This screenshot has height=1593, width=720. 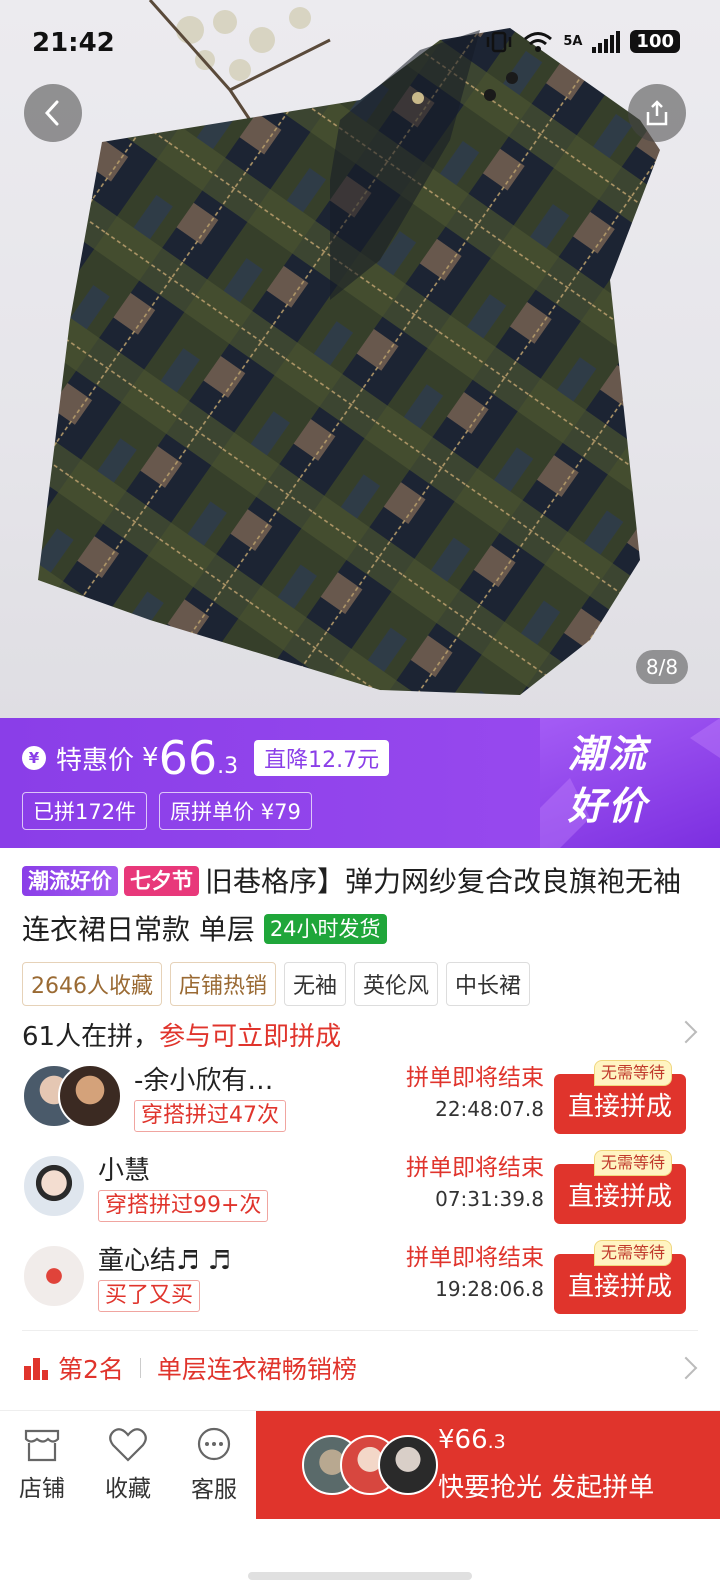 What do you see at coordinates (161, 881) in the screenshot?
I see `tag-festival: 七夕节` at bounding box center [161, 881].